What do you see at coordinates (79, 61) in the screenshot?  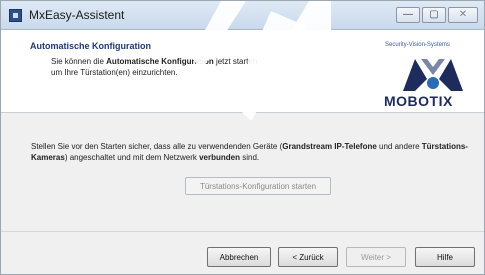 I see `description-prefix: Sie können die` at bounding box center [79, 61].